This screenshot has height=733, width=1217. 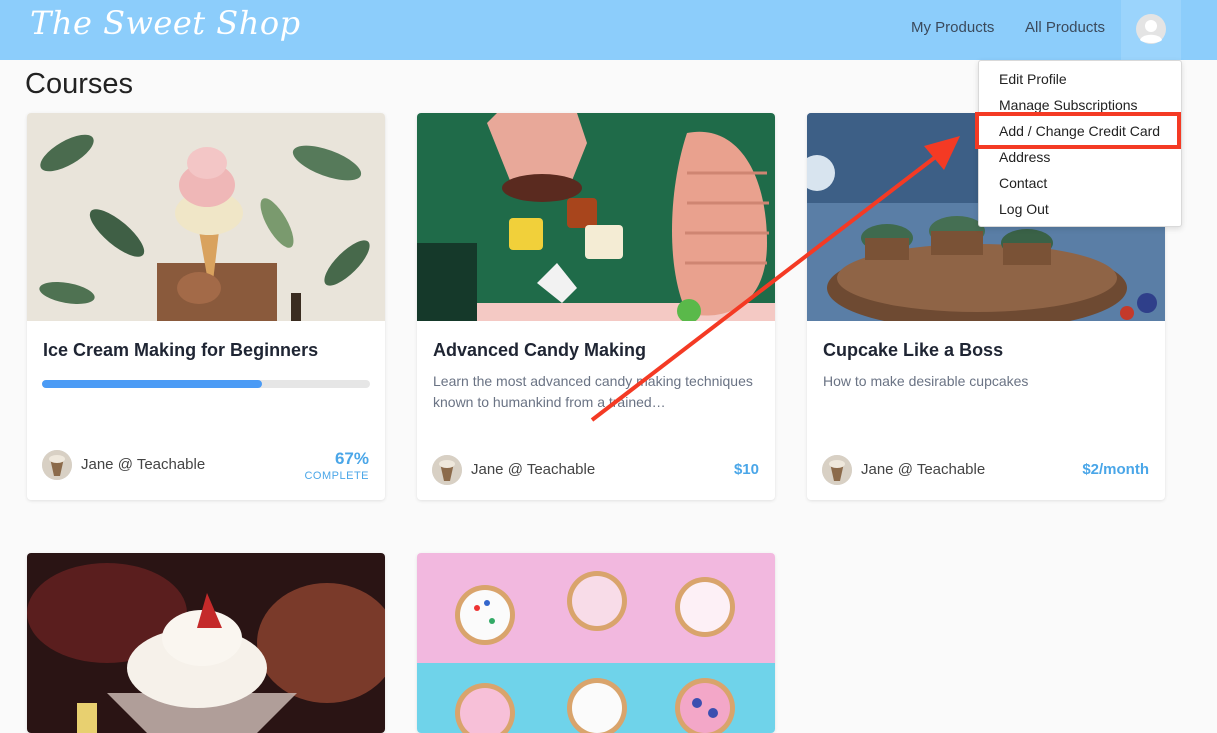 I want to click on ice-cream-image, so click(x=206, y=217).